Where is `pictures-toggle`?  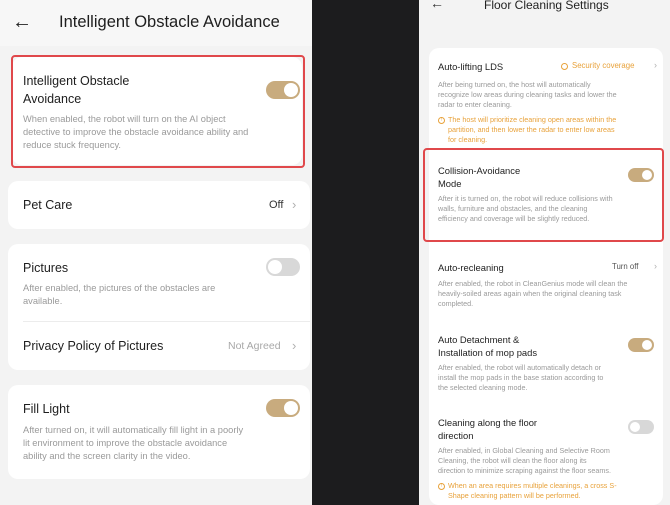
pictures-toggle is located at coordinates (283, 267).